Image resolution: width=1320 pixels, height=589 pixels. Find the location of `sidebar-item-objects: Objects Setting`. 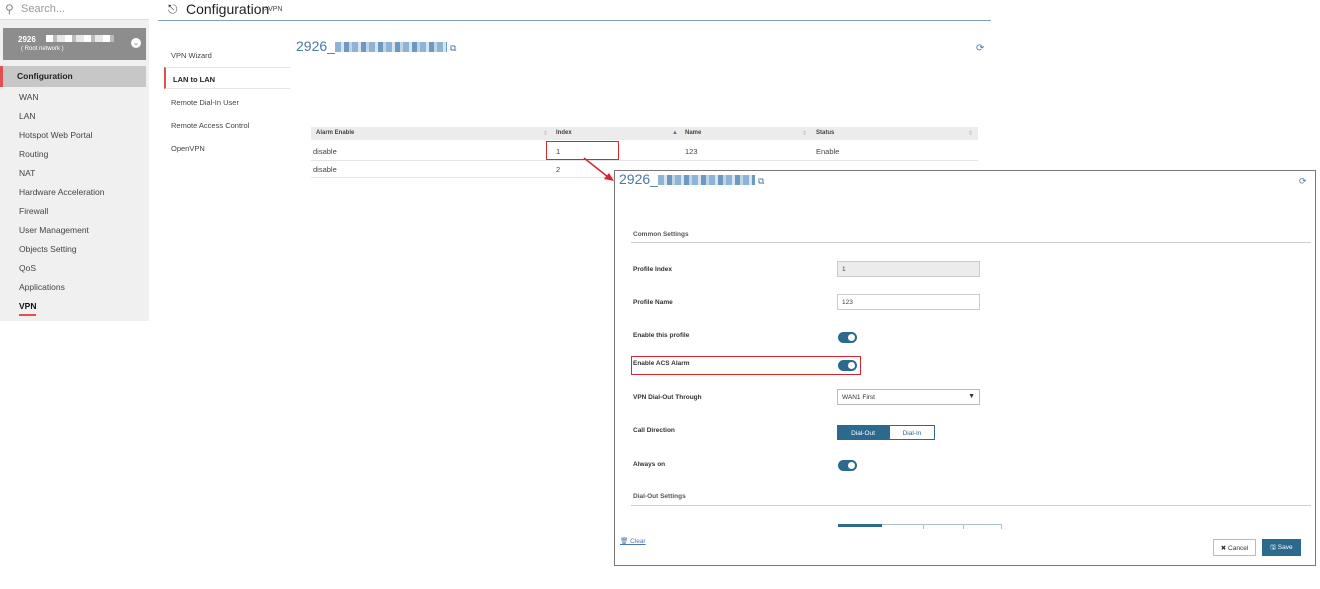

sidebar-item-objects: Objects Setting is located at coordinates (48, 249).